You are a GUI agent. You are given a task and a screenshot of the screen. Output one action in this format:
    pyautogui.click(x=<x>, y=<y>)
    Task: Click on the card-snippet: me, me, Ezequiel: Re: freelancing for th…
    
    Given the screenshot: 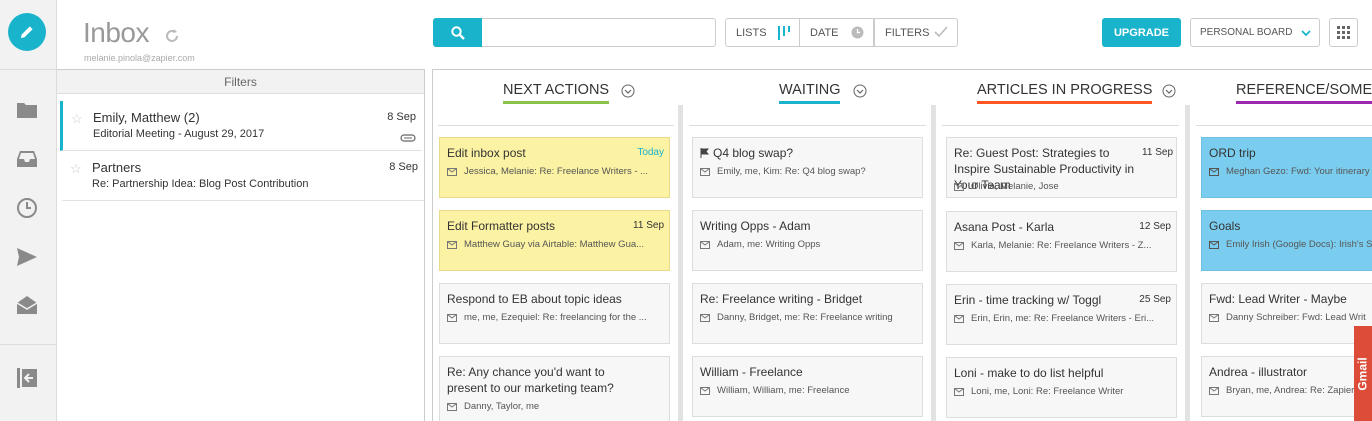 What is the action you would take?
    pyautogui.click(x=555, y=317)
    